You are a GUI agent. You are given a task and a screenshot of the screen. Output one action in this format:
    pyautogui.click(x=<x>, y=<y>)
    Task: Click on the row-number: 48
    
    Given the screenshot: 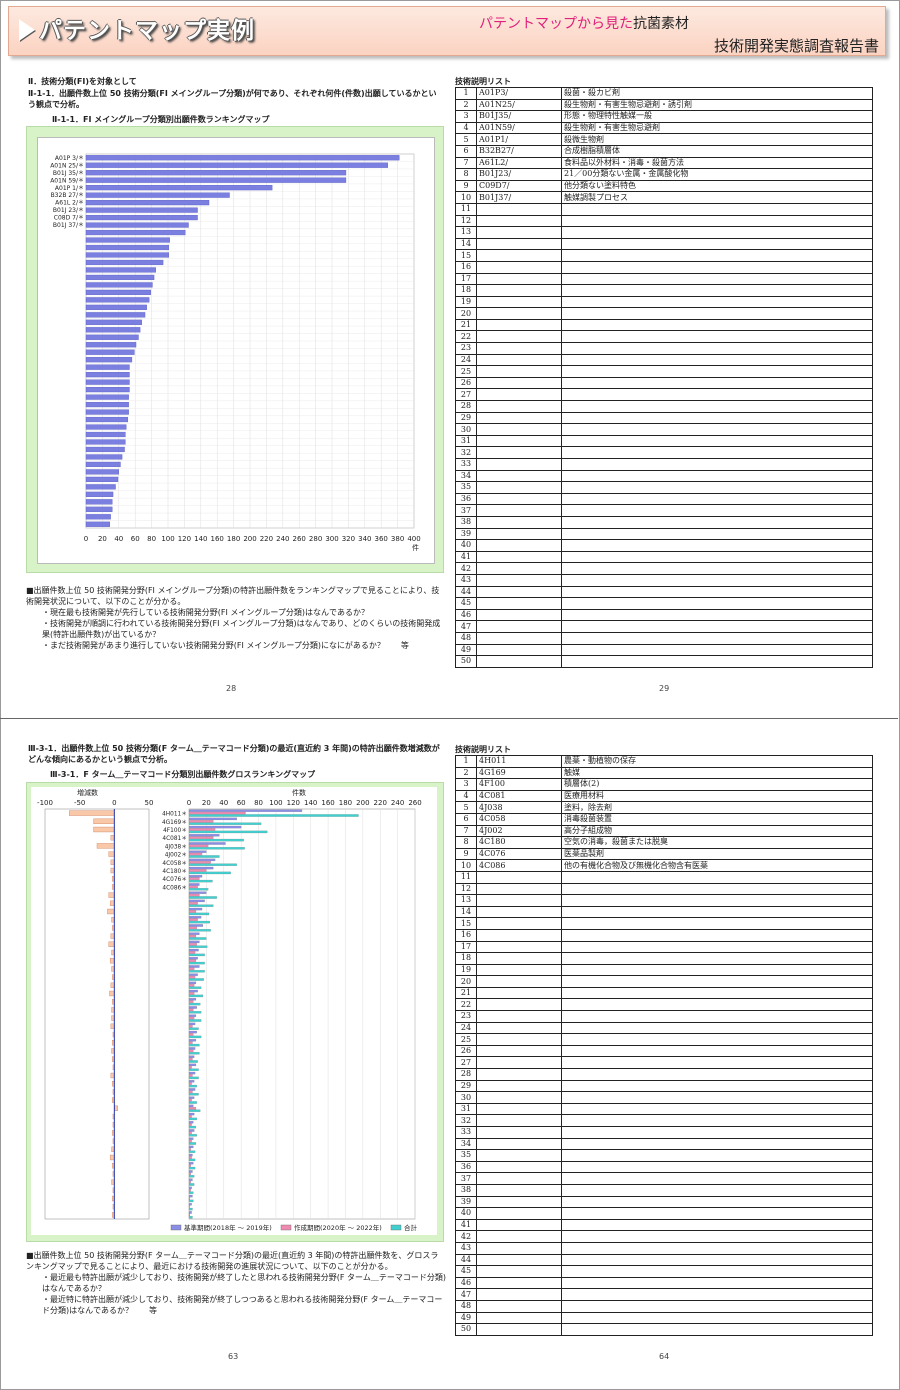 What is the action you would take?
    pyautogui.click(x=466, y=1306)
    